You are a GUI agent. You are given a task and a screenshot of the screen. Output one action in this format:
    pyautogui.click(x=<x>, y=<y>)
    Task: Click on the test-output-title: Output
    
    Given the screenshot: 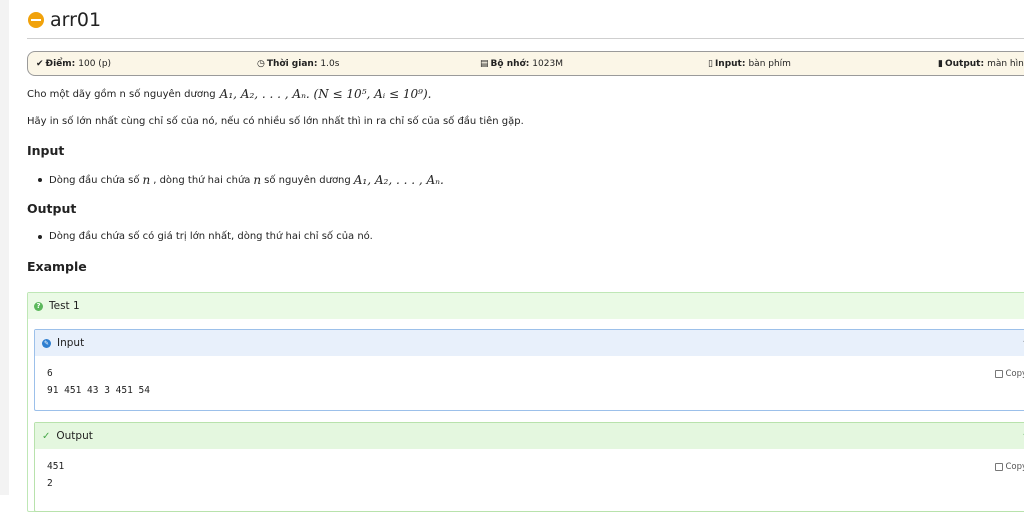 What is the action you would take?
    pyautogui.click(x=74, y=436)
    